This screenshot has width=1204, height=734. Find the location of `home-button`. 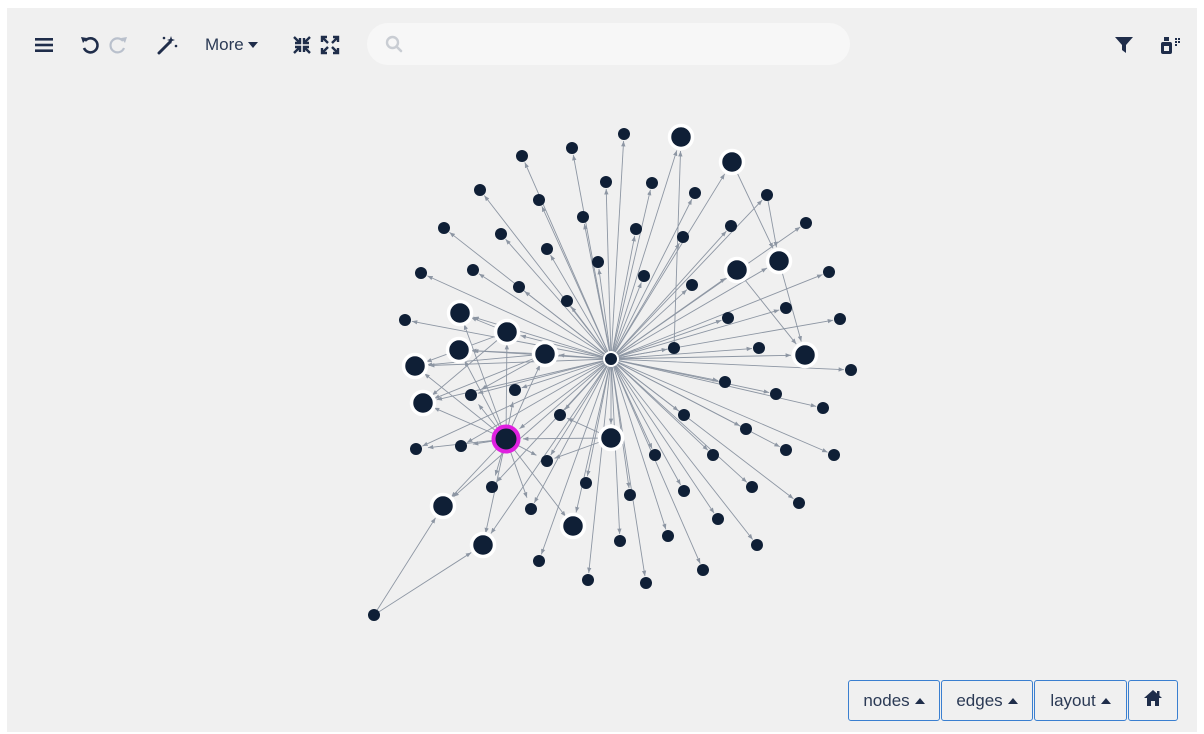

home-button is located at coordinates (1153, 700).